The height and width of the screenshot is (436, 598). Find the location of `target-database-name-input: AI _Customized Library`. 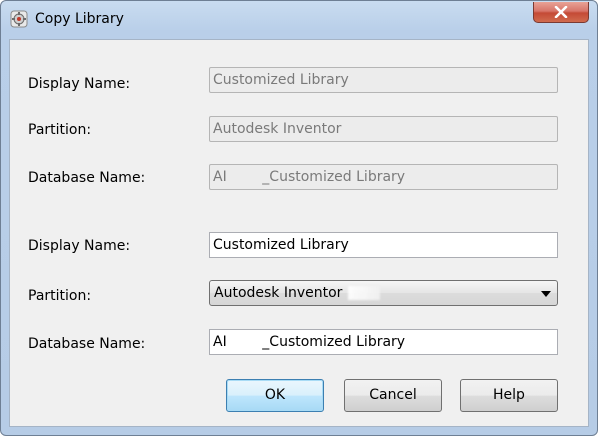

target-database-name-input: AI _Customized Library is located at coordinates (383, 342).